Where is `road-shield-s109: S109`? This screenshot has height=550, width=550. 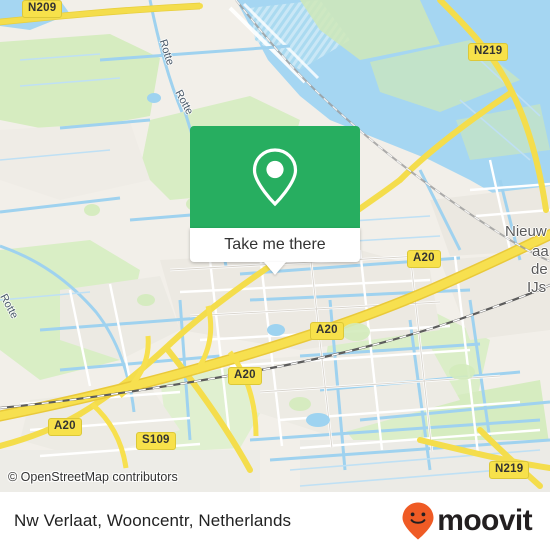
road-shield-s109: S109 is located at coordinates (156, 441).